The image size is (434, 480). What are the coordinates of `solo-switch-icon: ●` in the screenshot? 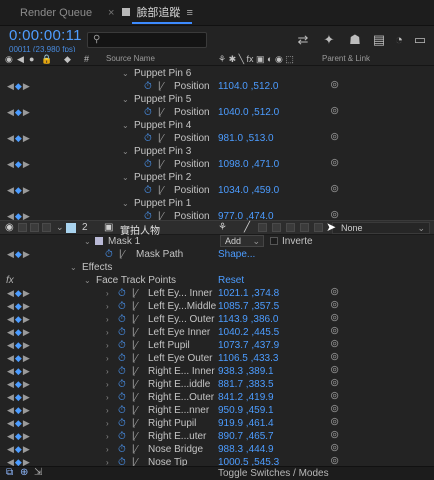 It's located at (31, 59).